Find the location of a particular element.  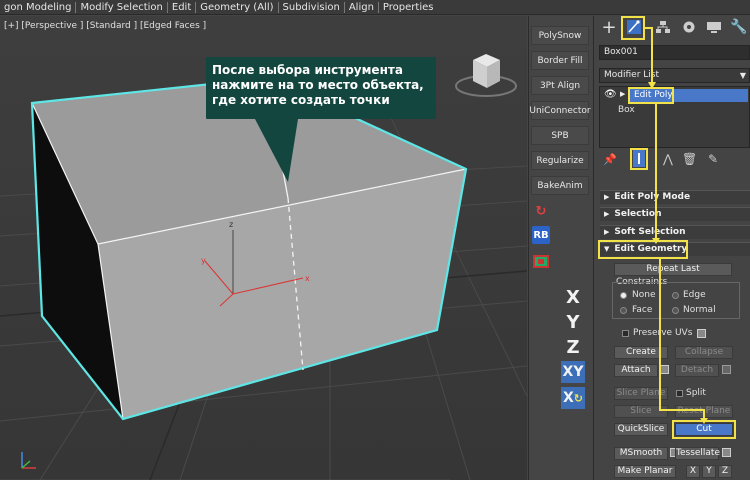

make-planar-x-button: X is located at coordinates (693, 471).